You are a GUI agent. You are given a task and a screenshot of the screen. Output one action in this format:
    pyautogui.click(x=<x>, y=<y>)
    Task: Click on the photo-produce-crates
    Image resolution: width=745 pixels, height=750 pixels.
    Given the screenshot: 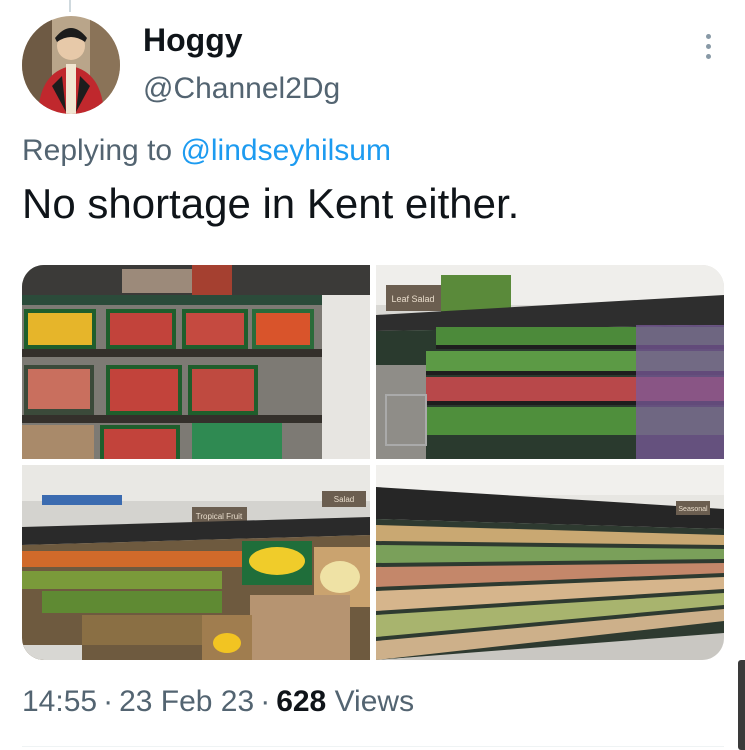 What is the action you would take?
    pyautogui.click(x=196, y=362)
    